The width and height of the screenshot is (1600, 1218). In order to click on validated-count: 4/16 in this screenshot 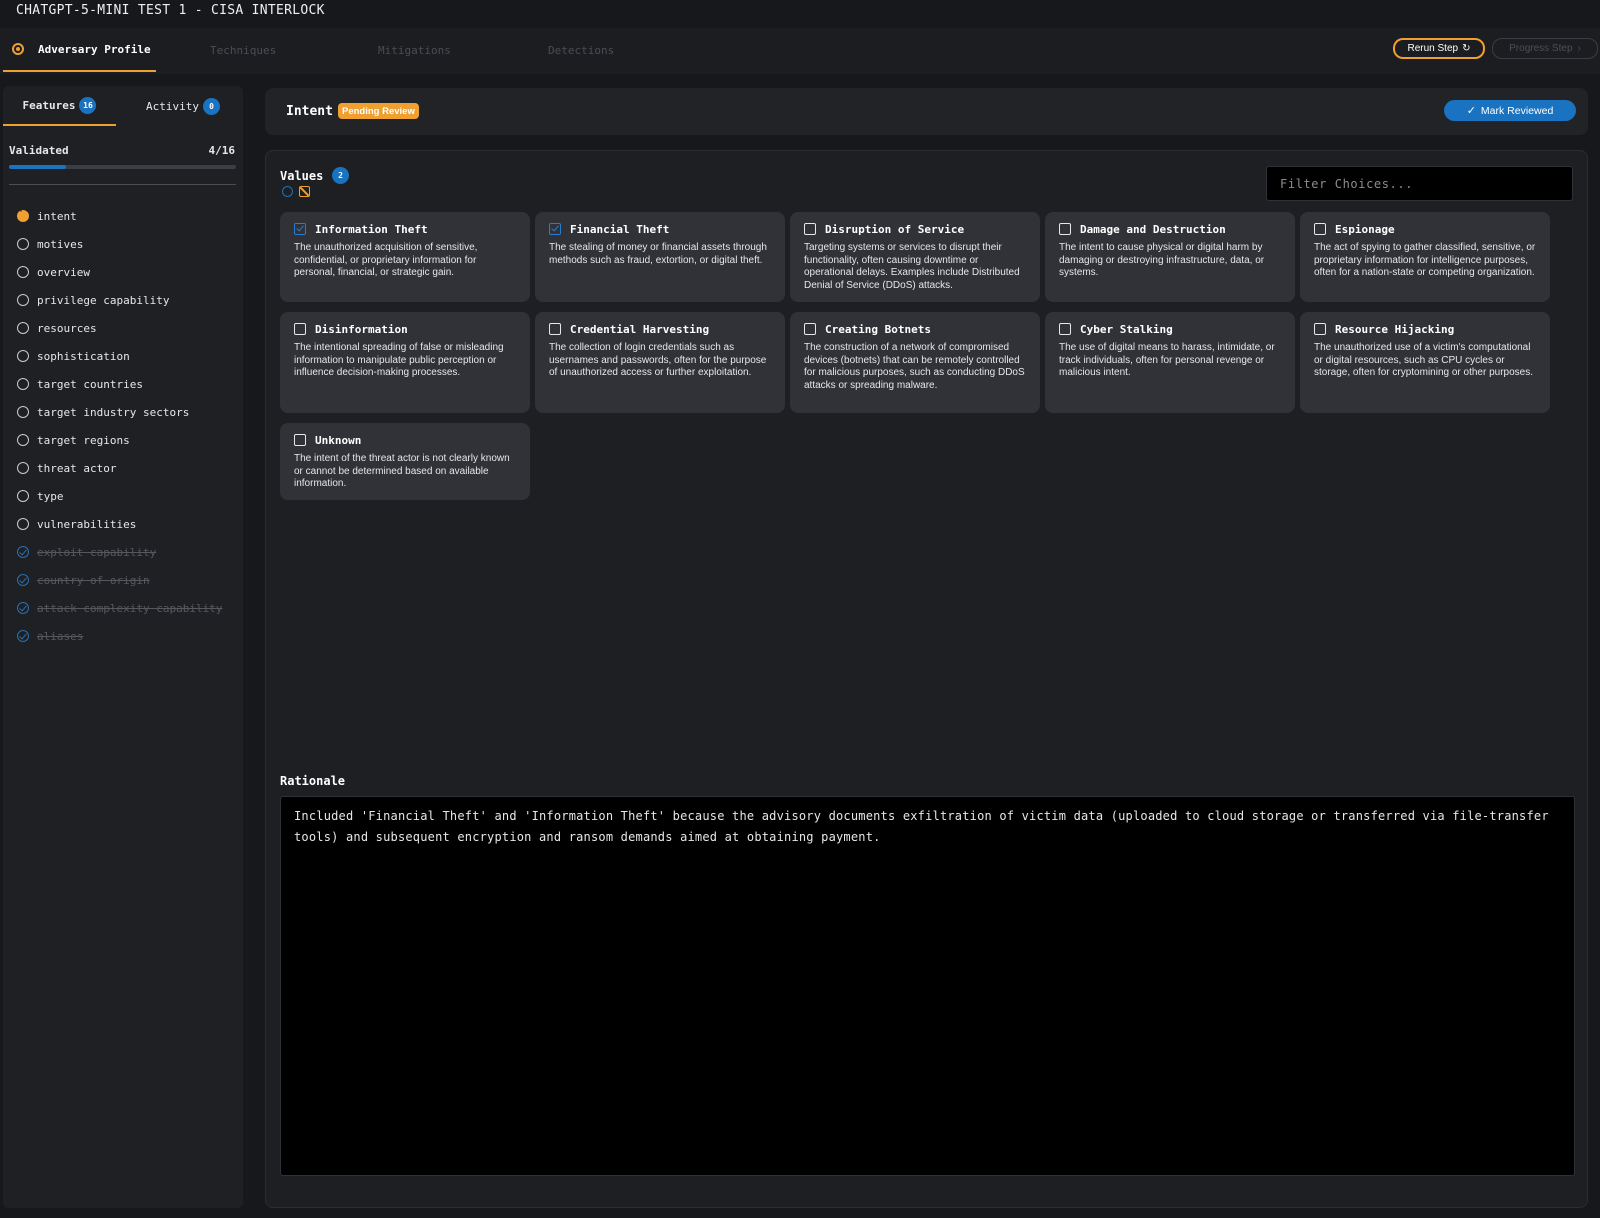, I will do `click(222, 150)`.